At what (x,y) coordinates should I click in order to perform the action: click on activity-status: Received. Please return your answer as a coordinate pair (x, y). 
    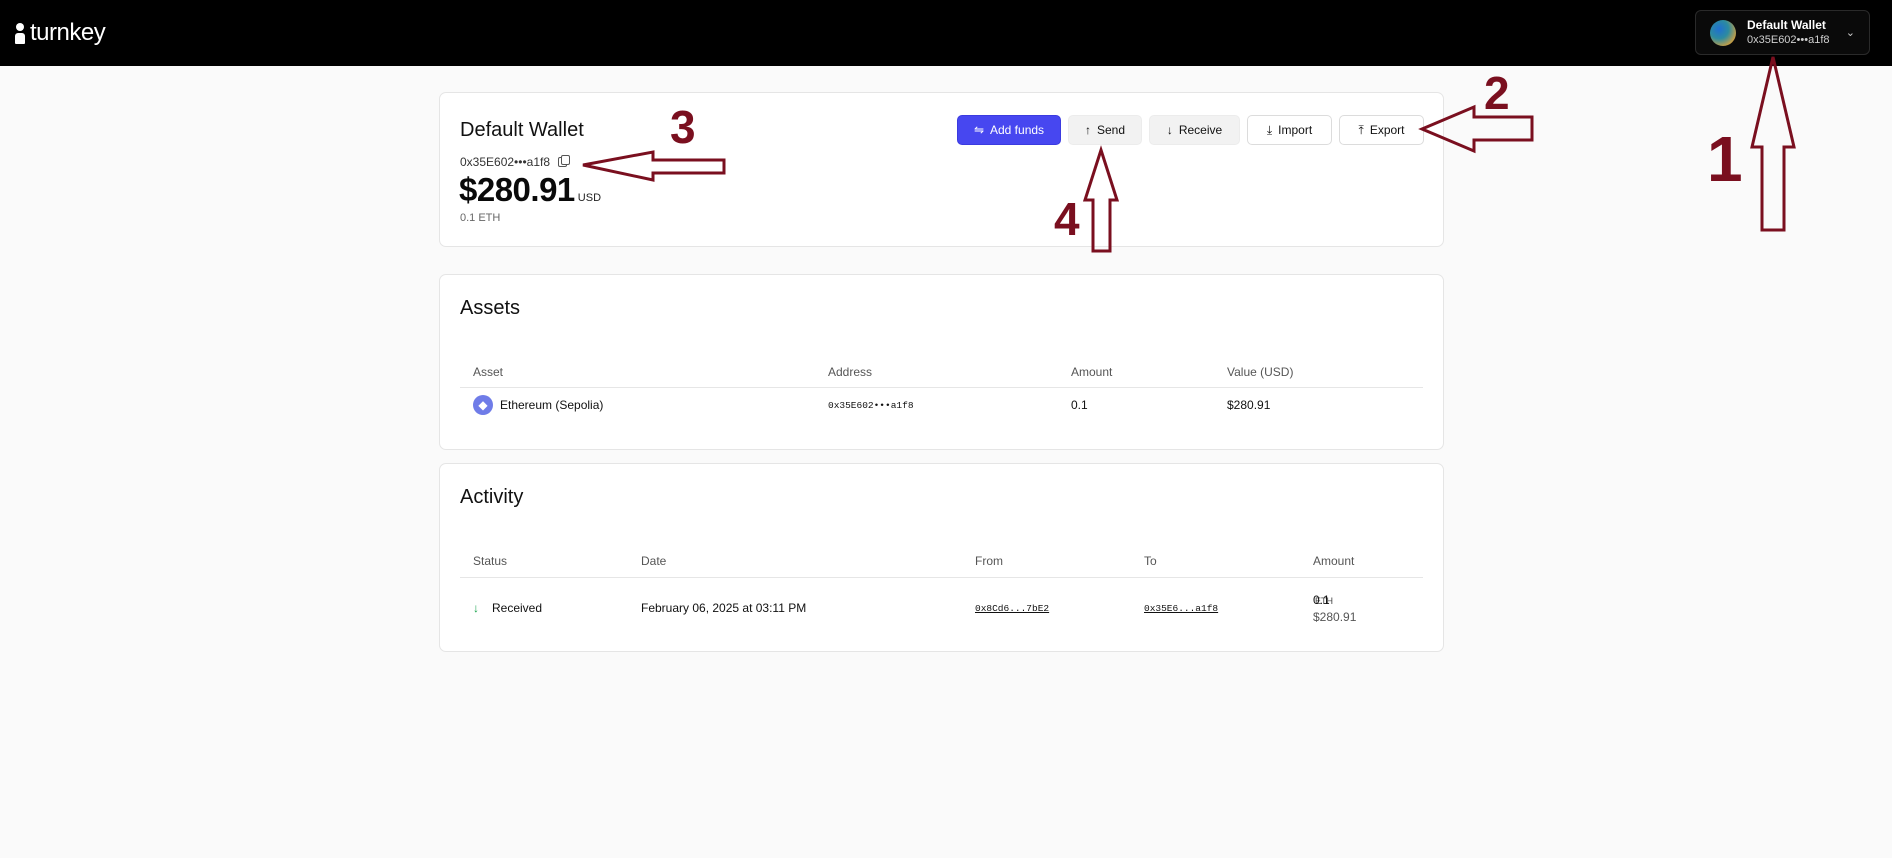
    Looking at the image, I should click on (517, 608).